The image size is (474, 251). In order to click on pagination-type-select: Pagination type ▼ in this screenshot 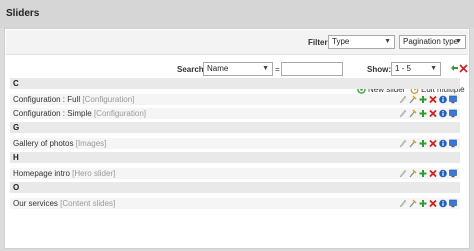, I will do `click(432, 42)`.